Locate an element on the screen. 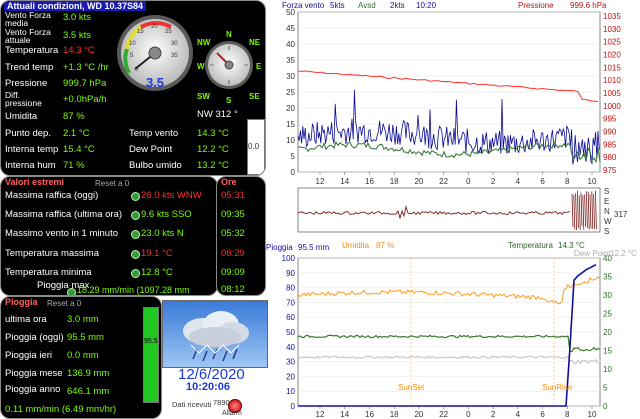 The height and width of the screenshot is (419, 640). times-panel: Ore 05:31 09:35 05:32 06:29 09:09 08:12 is located at coordinates (241, 236).